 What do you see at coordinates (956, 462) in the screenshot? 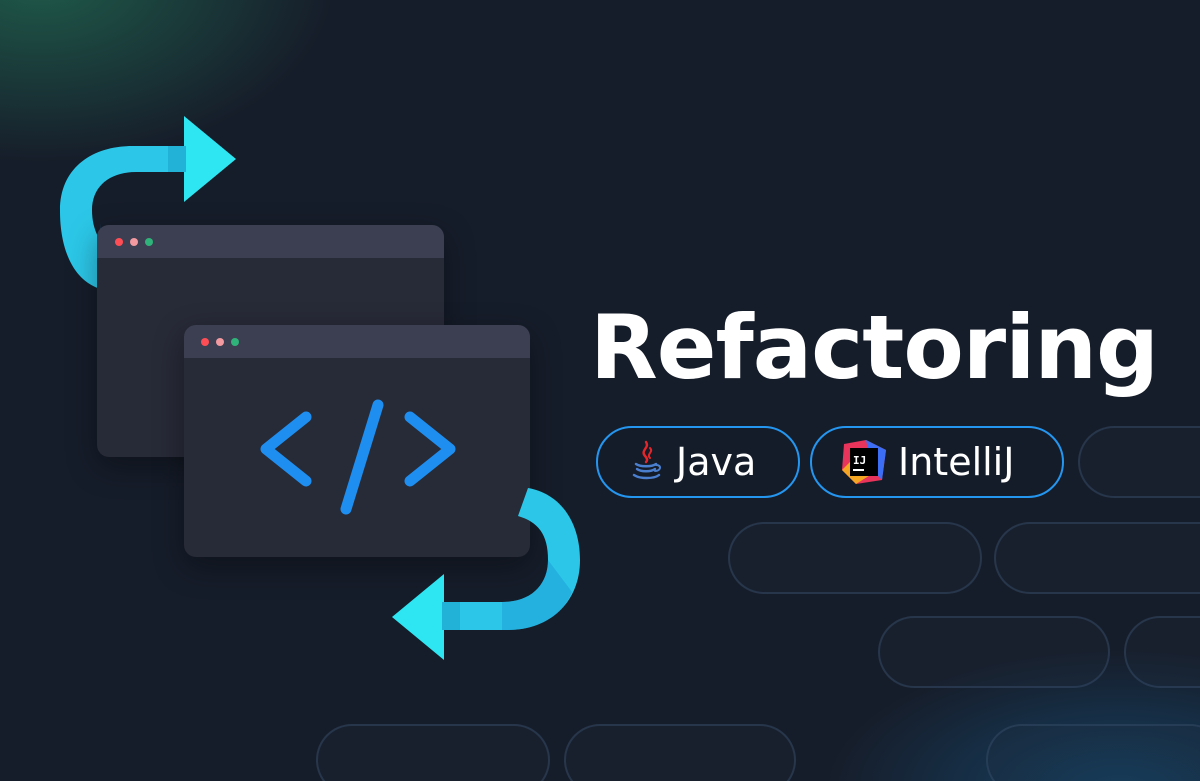
I see `tag-intellij-label: IntelliJ` at bounding box center [956, 462].